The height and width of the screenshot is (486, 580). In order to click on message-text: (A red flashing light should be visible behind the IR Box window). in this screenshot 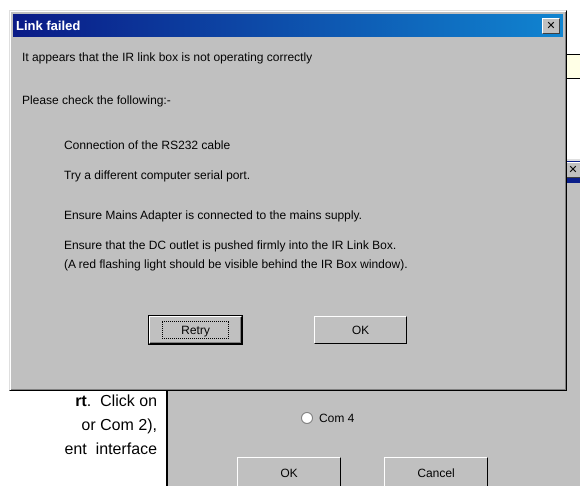, I will do `click(236, 264)`.